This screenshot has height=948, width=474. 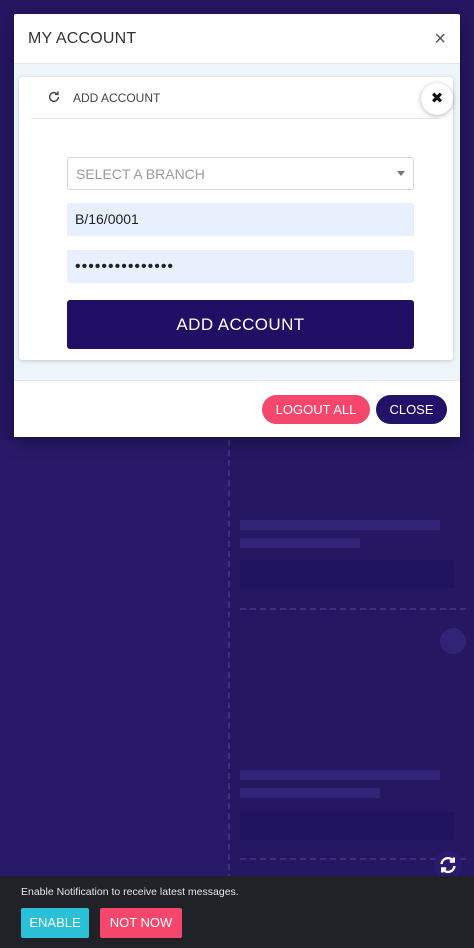 What do you see at coordinates (240, 266) in the screenshot?
I see `password-input: •••••••••••••••` at bounding box center [240, 266].